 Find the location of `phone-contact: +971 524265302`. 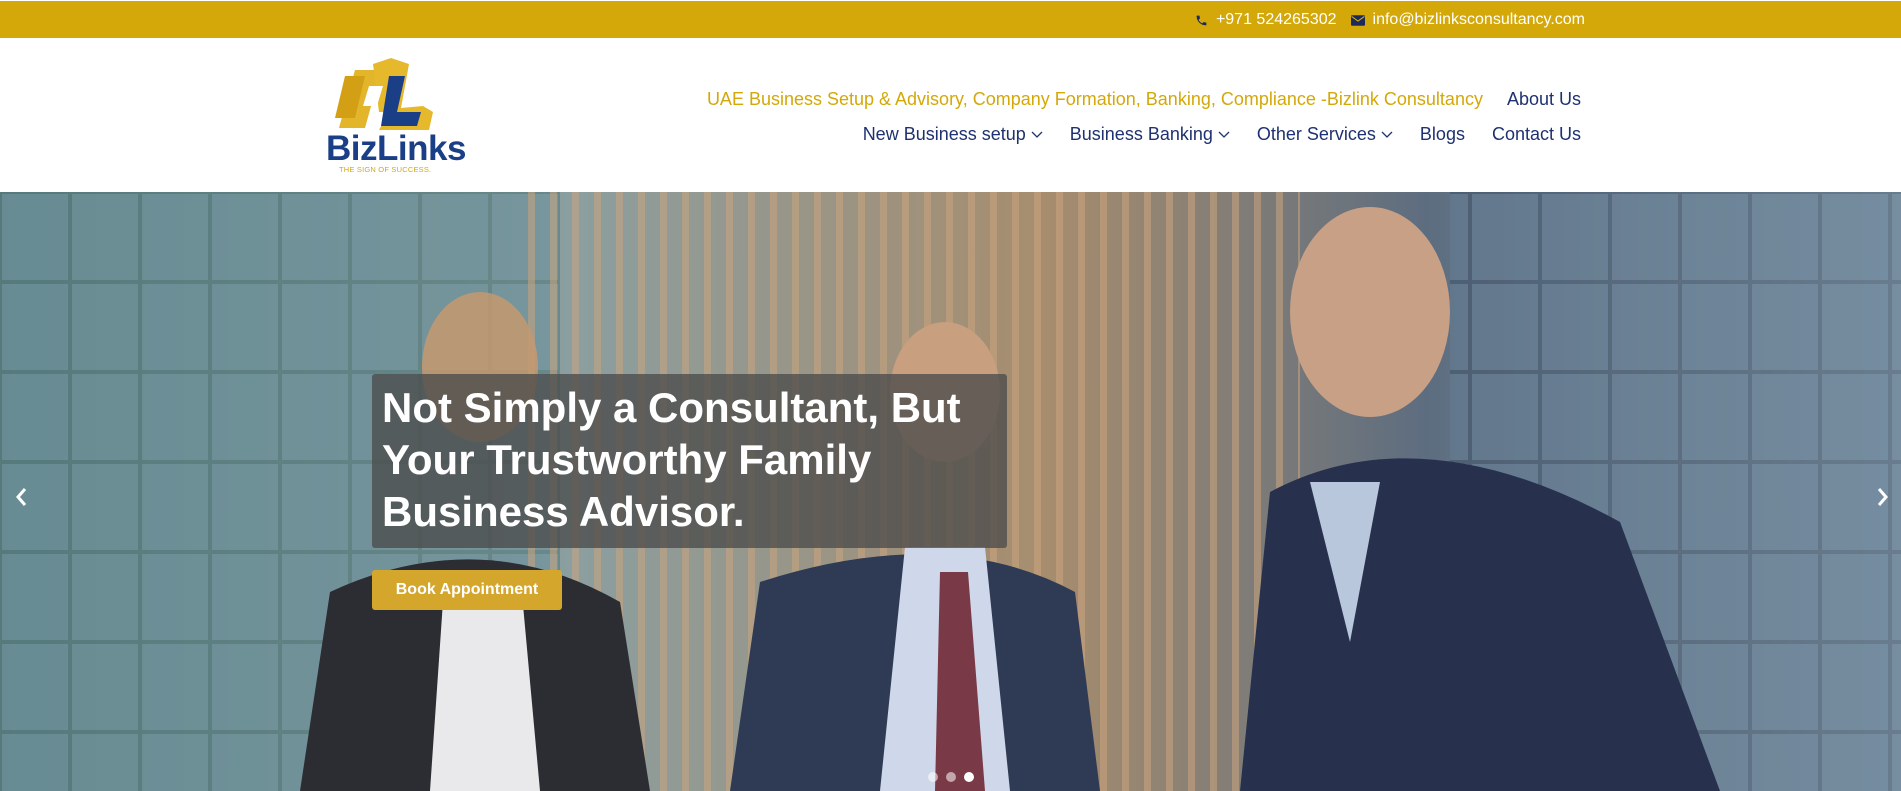

phone-contact: +971 524265302 is located at coordinates (1266, 20).